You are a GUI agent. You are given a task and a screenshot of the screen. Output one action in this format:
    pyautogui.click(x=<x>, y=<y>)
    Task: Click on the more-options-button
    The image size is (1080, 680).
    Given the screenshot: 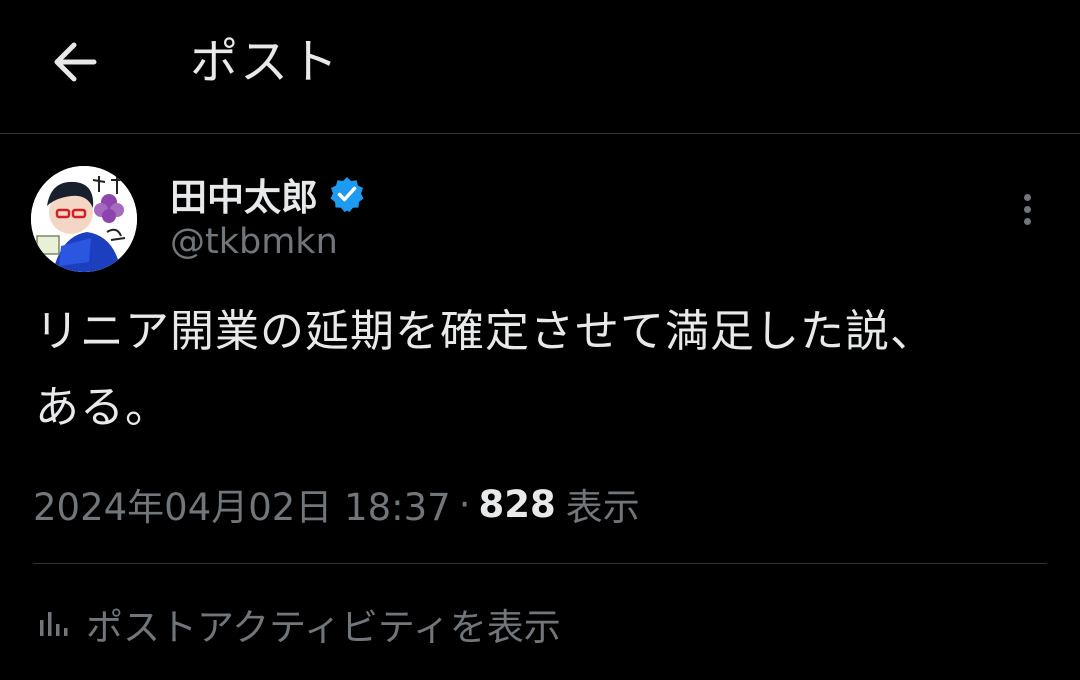 What is the action you would take?
    pyautogui.click(x=1027, y=209)
    